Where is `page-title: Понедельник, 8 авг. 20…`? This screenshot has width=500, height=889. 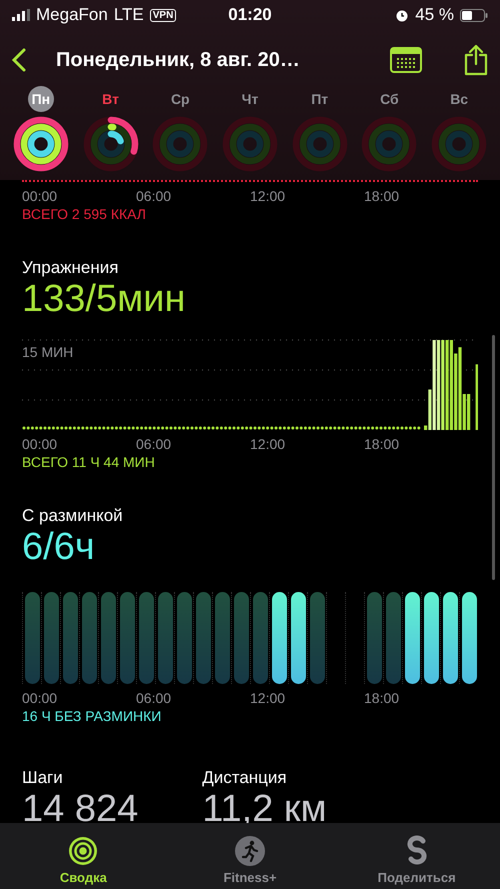 page-title: Понедельник, 8 авг. 20… is located at coordinates (178, 60).